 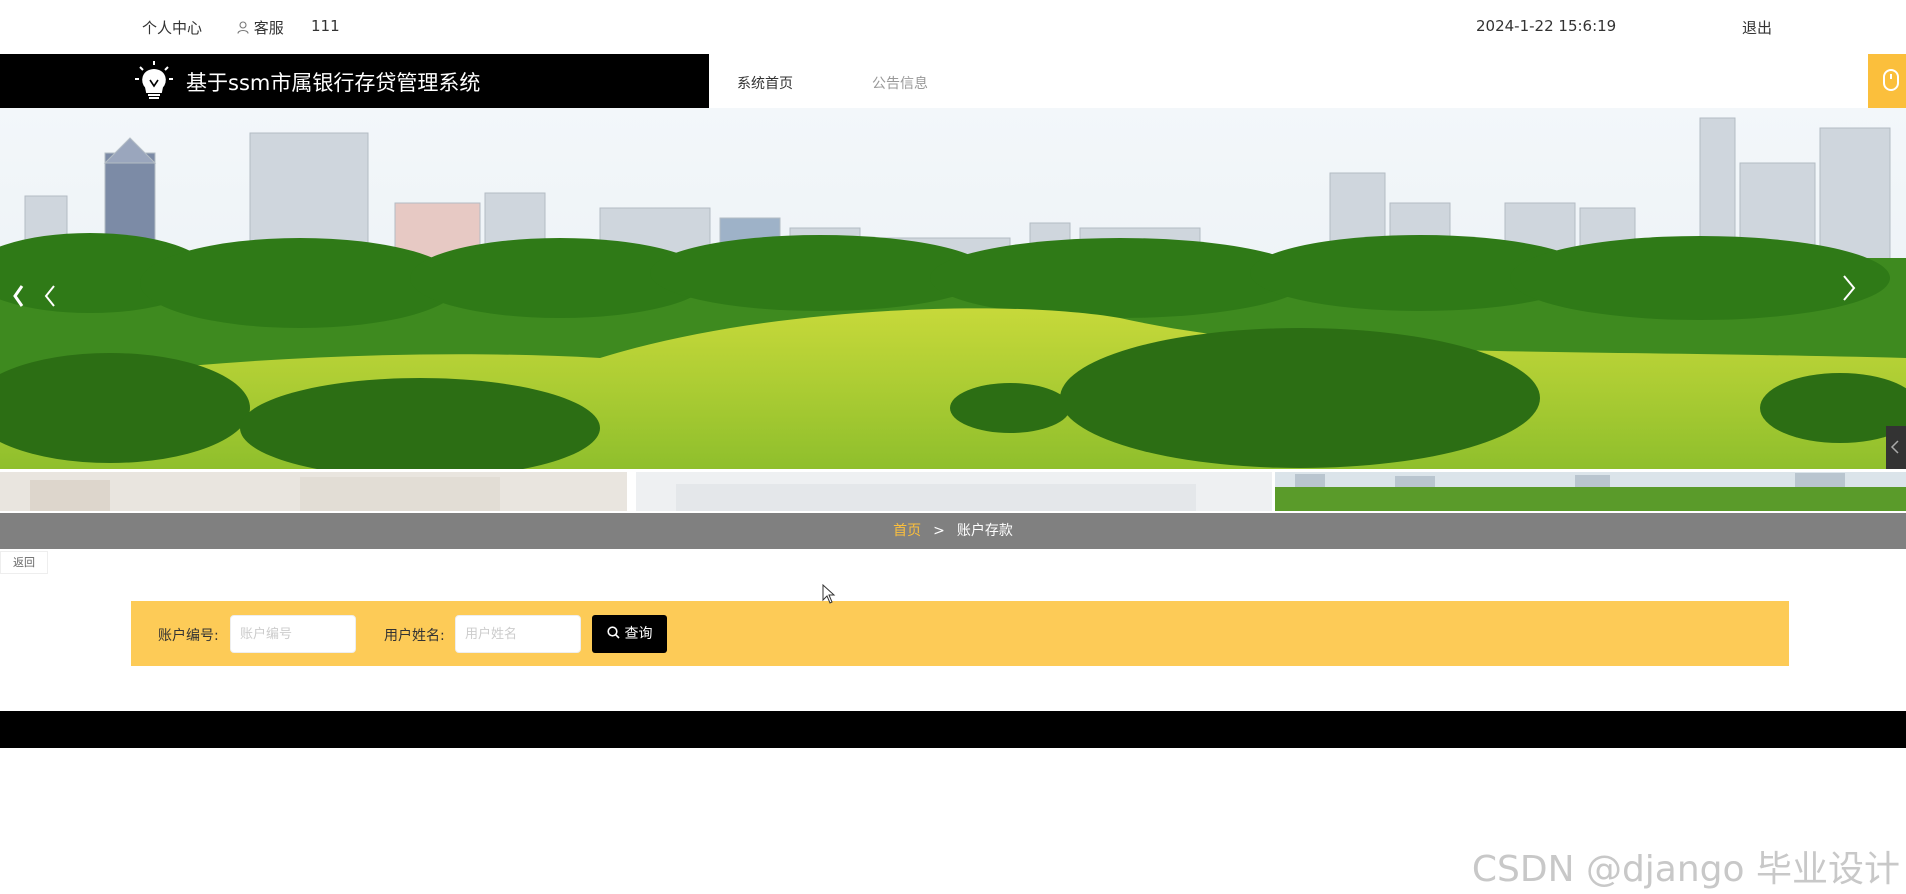 I want to click on site-title: 基于ssm市属银行存贷管理系统, so click(x=333, y=83).